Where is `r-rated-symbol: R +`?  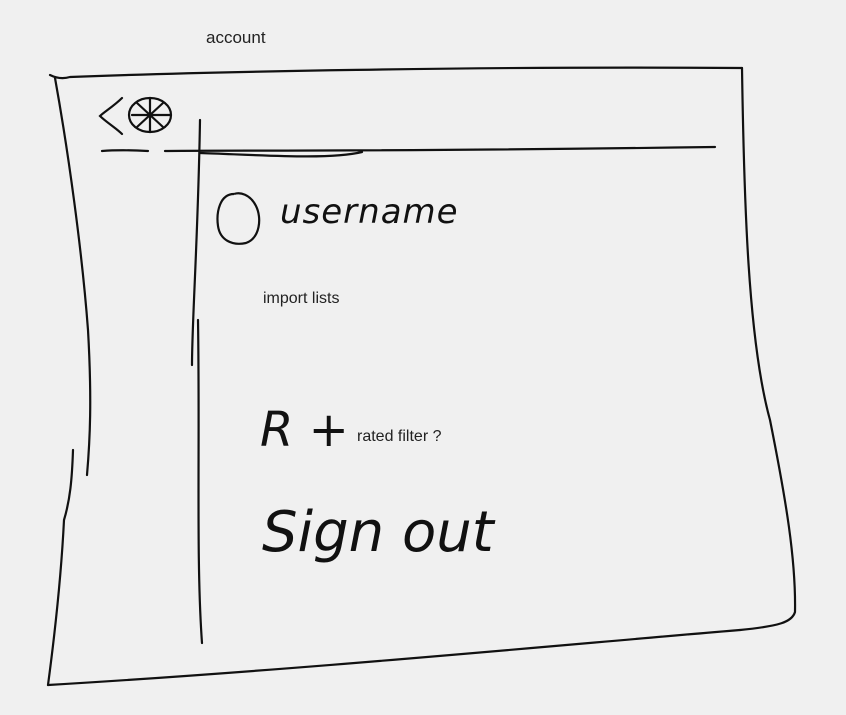 r-rated-symbol: R + is located at coordinates (304, 430).